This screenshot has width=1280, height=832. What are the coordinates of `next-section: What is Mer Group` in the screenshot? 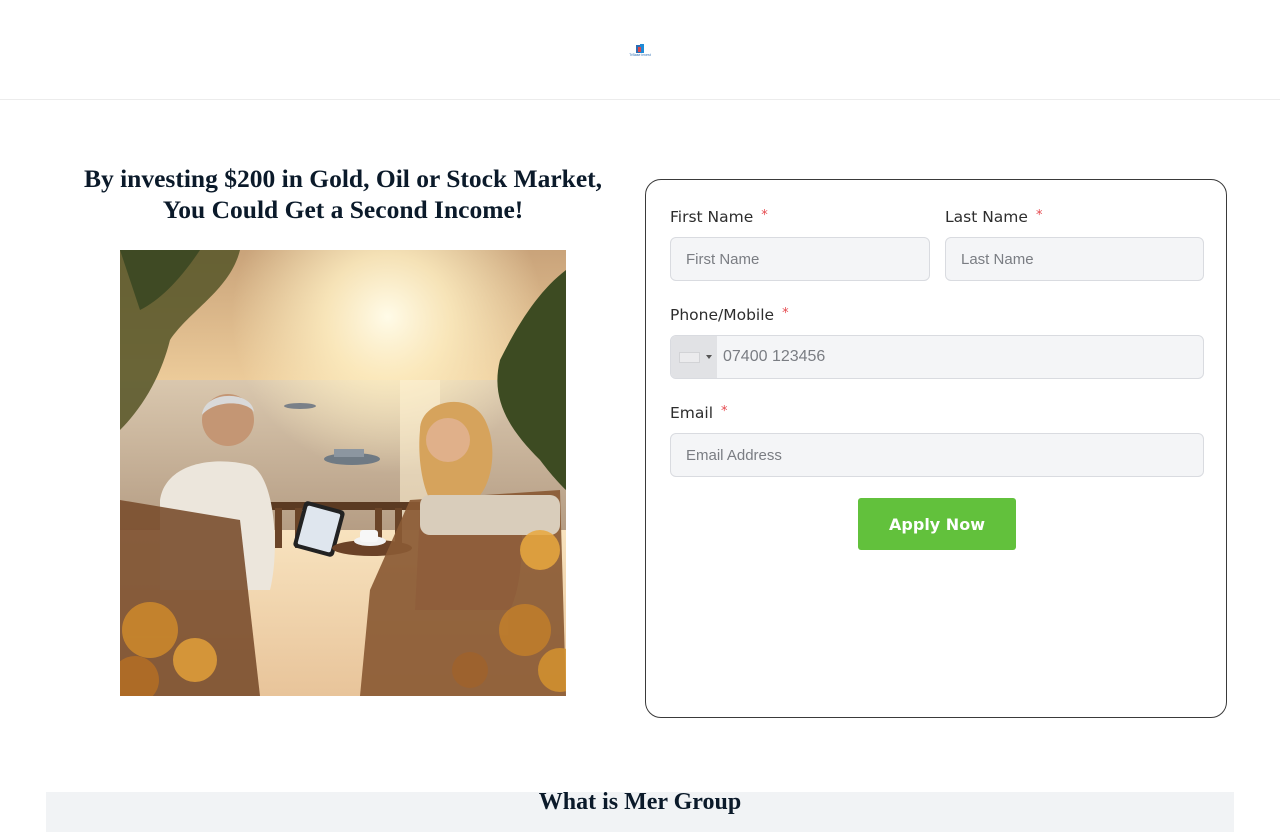 It's located at (640, 812).